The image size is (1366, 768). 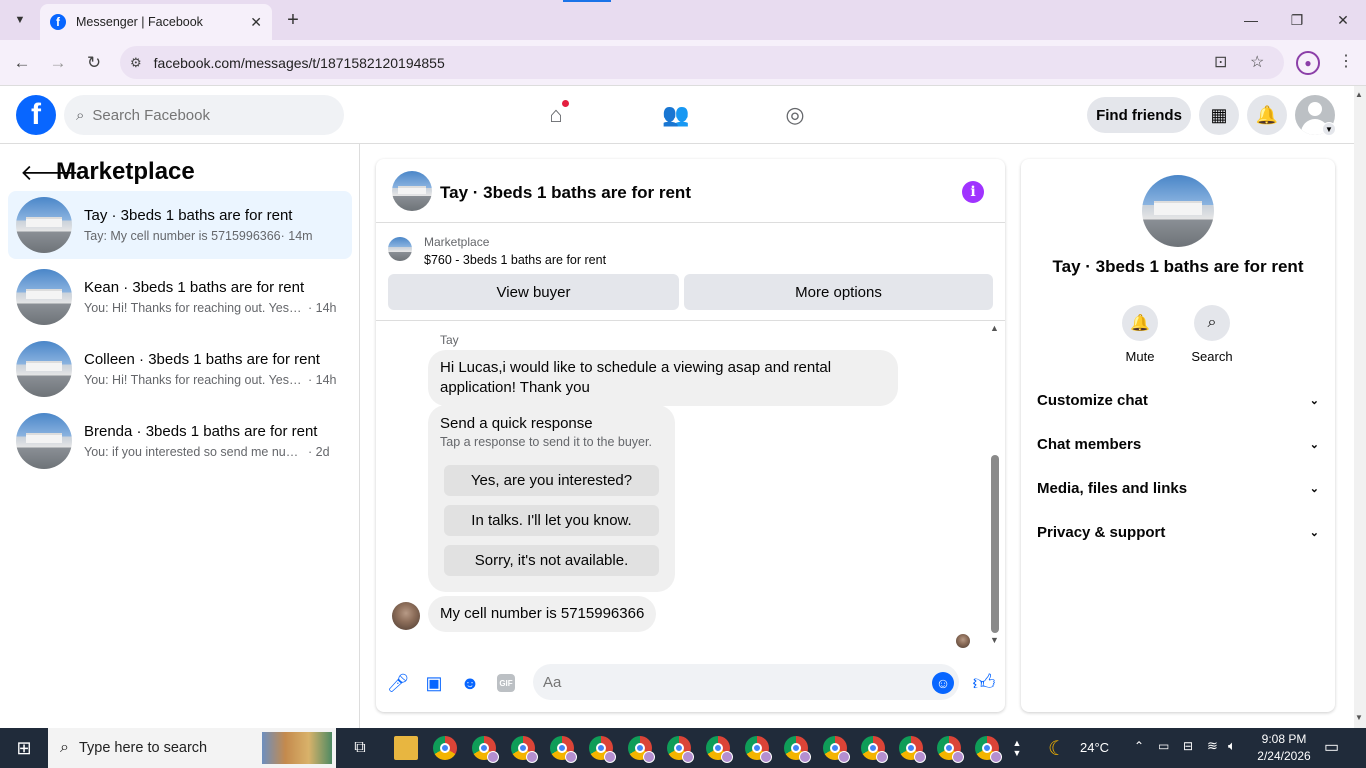 What do you see at coordinates (1212, 746) in the screenshot?
I see `wifi-icon: ≋` at bounding box center [1212, 746].